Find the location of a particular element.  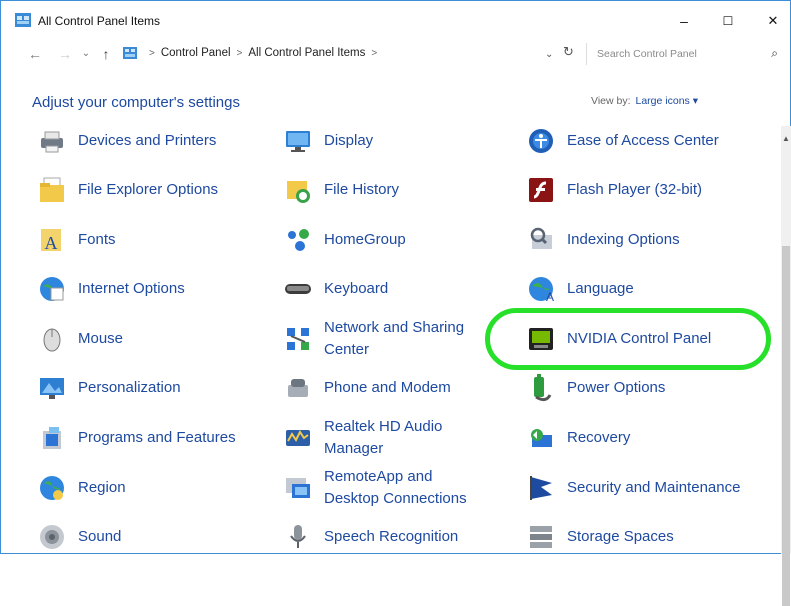

scrollbar-thumb is located at coordinates (786, 426).